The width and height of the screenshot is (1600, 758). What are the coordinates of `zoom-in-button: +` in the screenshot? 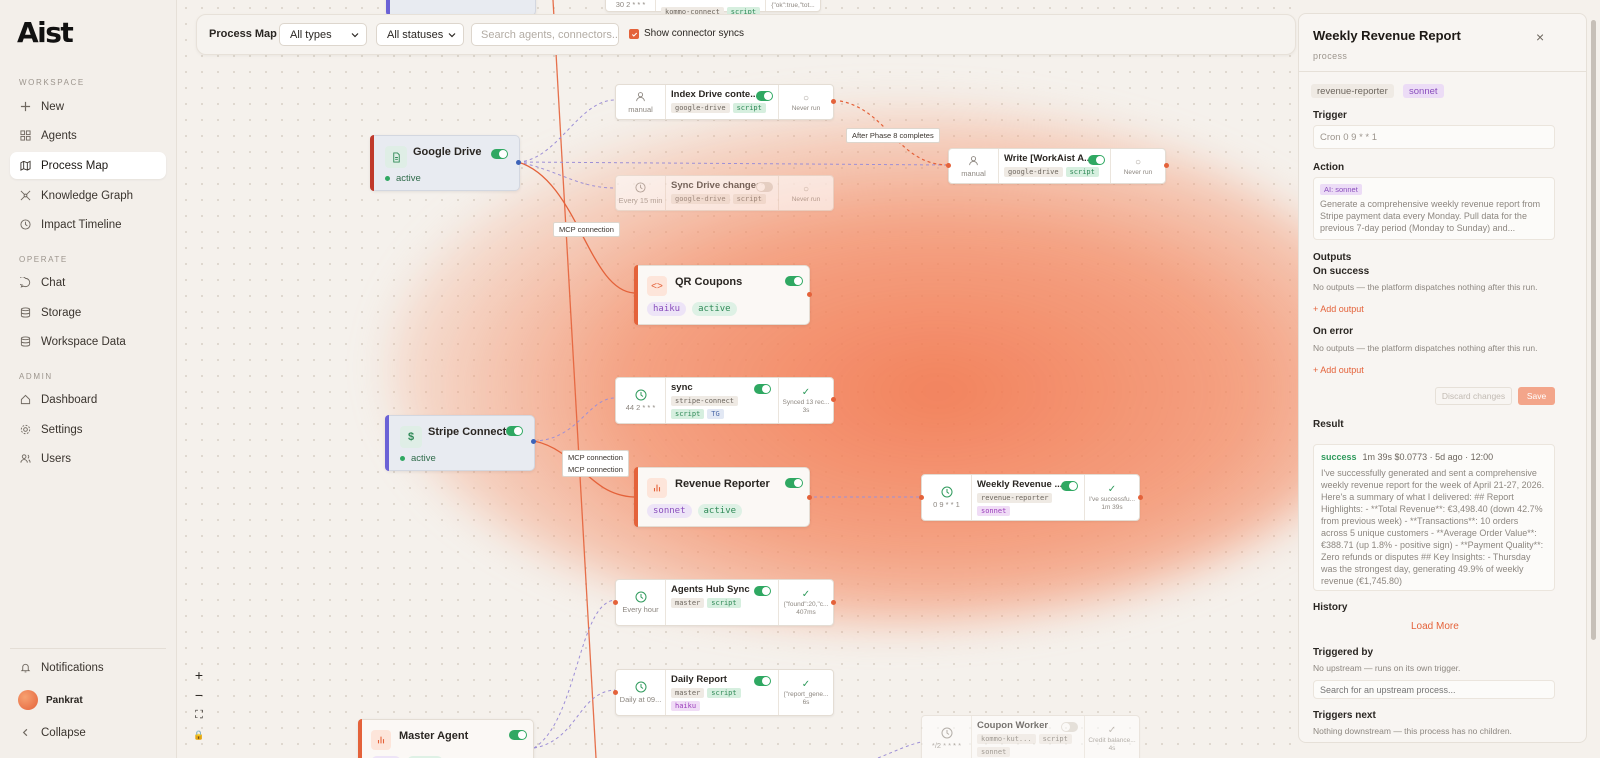 It's located at (199, 675).